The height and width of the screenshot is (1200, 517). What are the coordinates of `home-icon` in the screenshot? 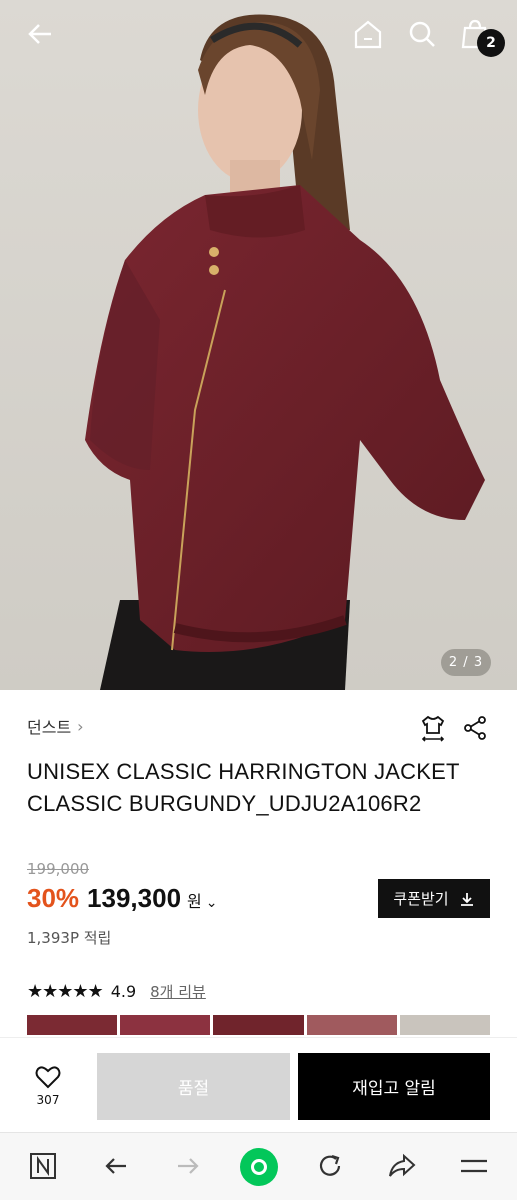 It's located at (368, 34).